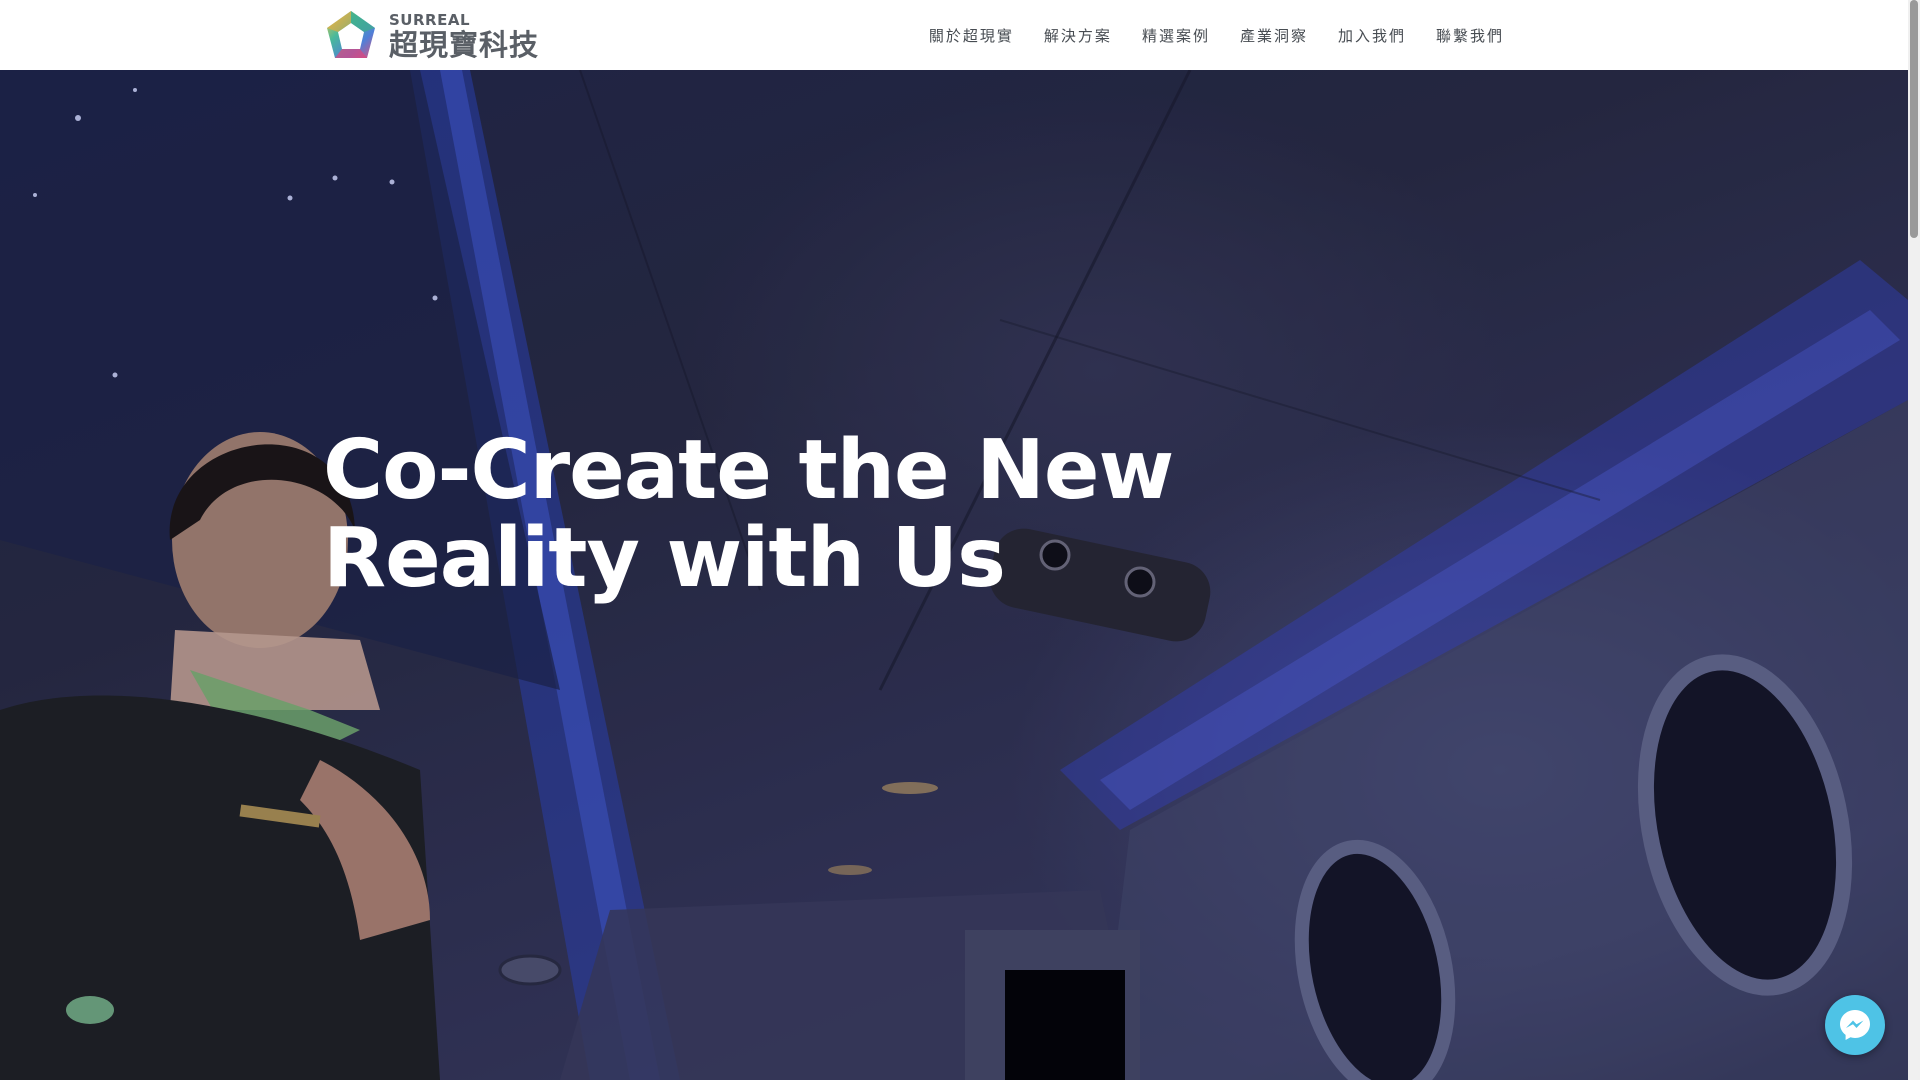 This screenshot has width=1920, height=1080. What do you see at coordinates (1914, 119) in the screenshot?
I see `scrollbar-thumb` at bounding box center [1914, 119].